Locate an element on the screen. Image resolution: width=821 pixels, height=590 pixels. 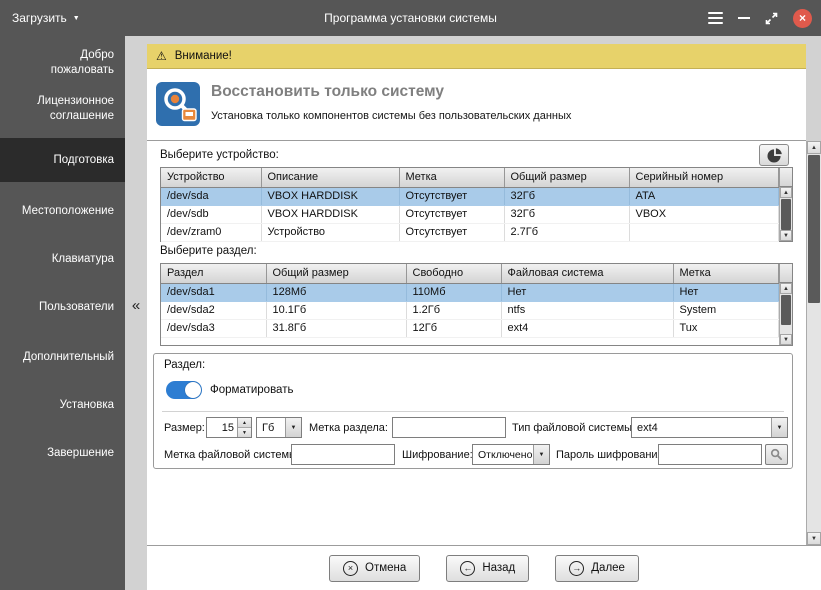
size-value: 15 is located at coordinates (227, 427).